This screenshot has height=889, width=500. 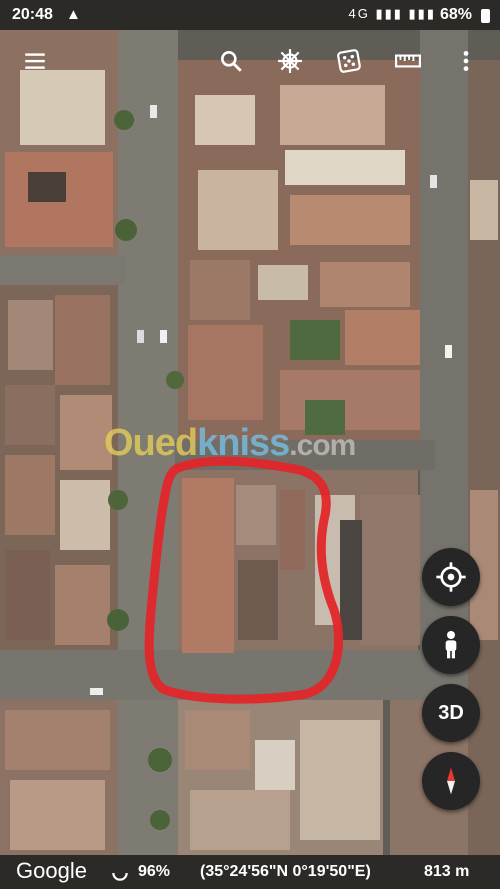 I want to click on loading-spinner-icon, so click(x=120, y=876).